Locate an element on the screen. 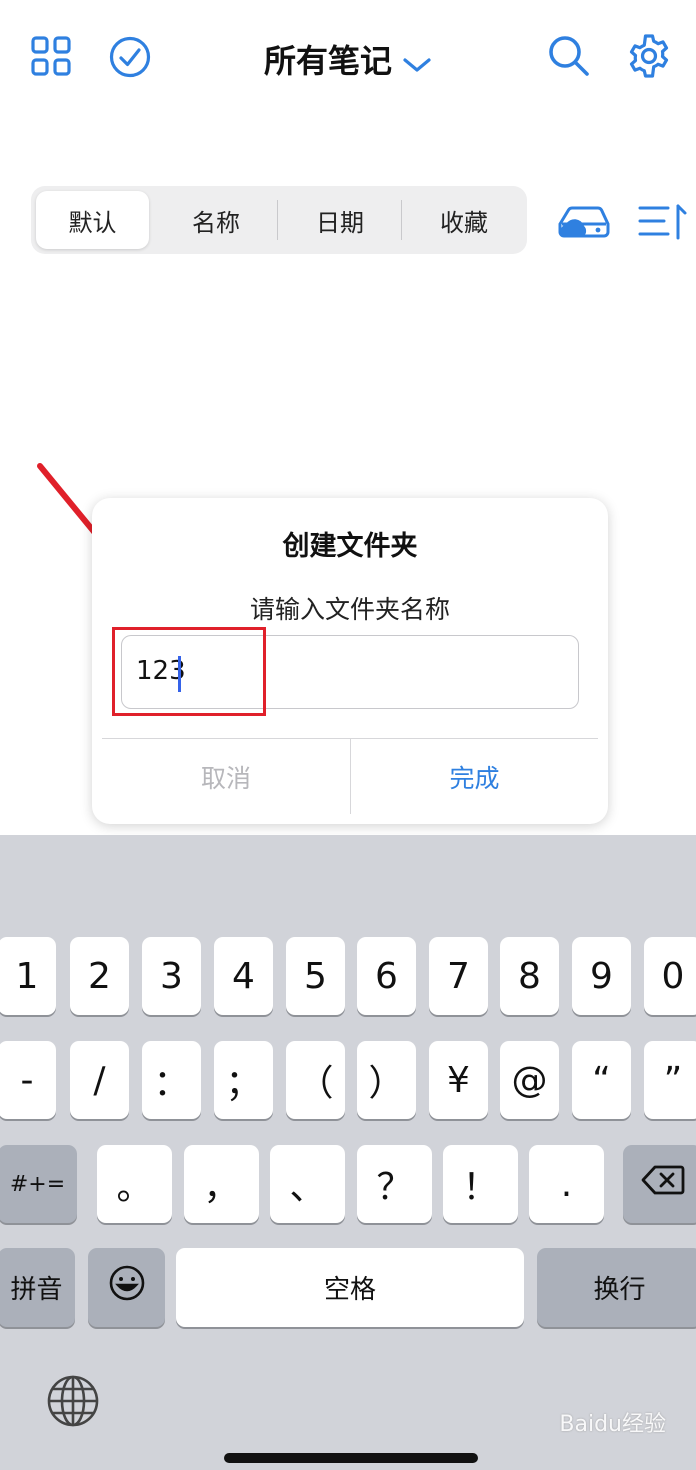  globe-icon is located at coordinates (73, 1401).